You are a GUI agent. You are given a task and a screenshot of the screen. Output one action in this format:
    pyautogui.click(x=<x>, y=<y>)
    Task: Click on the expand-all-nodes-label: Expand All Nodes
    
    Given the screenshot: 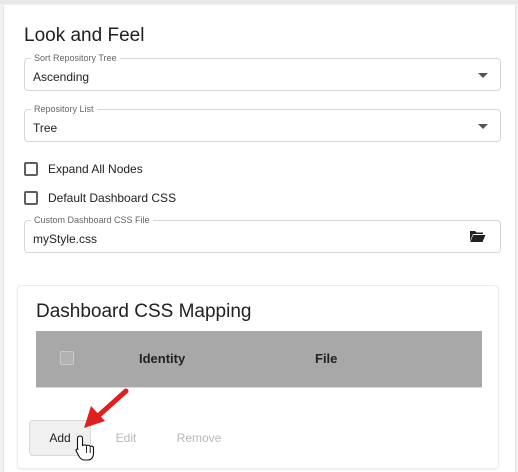 What is the action you would take?
    pyautogui.click(x=95, y=169)
    